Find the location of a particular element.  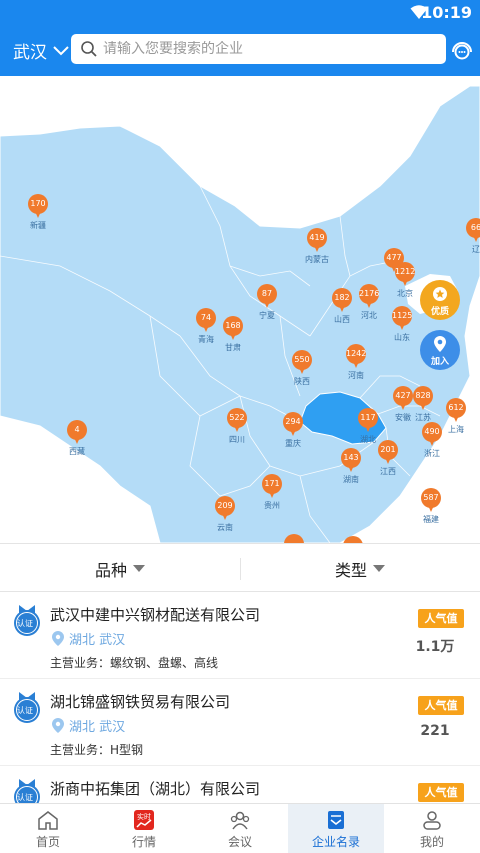

list-item: 认证 浙商中拓集团（湖北）有限公司 人气值 is located at coordinates (240, 784).